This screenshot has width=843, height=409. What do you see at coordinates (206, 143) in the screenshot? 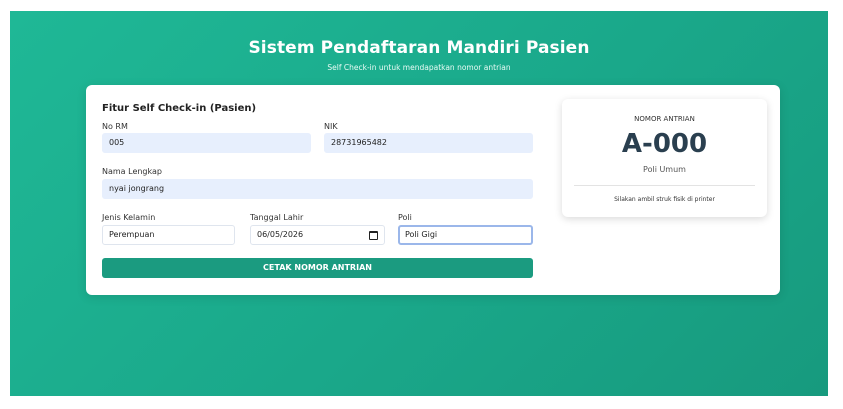
I see `no-rm-input: 005` at bounding box center [206, 143].